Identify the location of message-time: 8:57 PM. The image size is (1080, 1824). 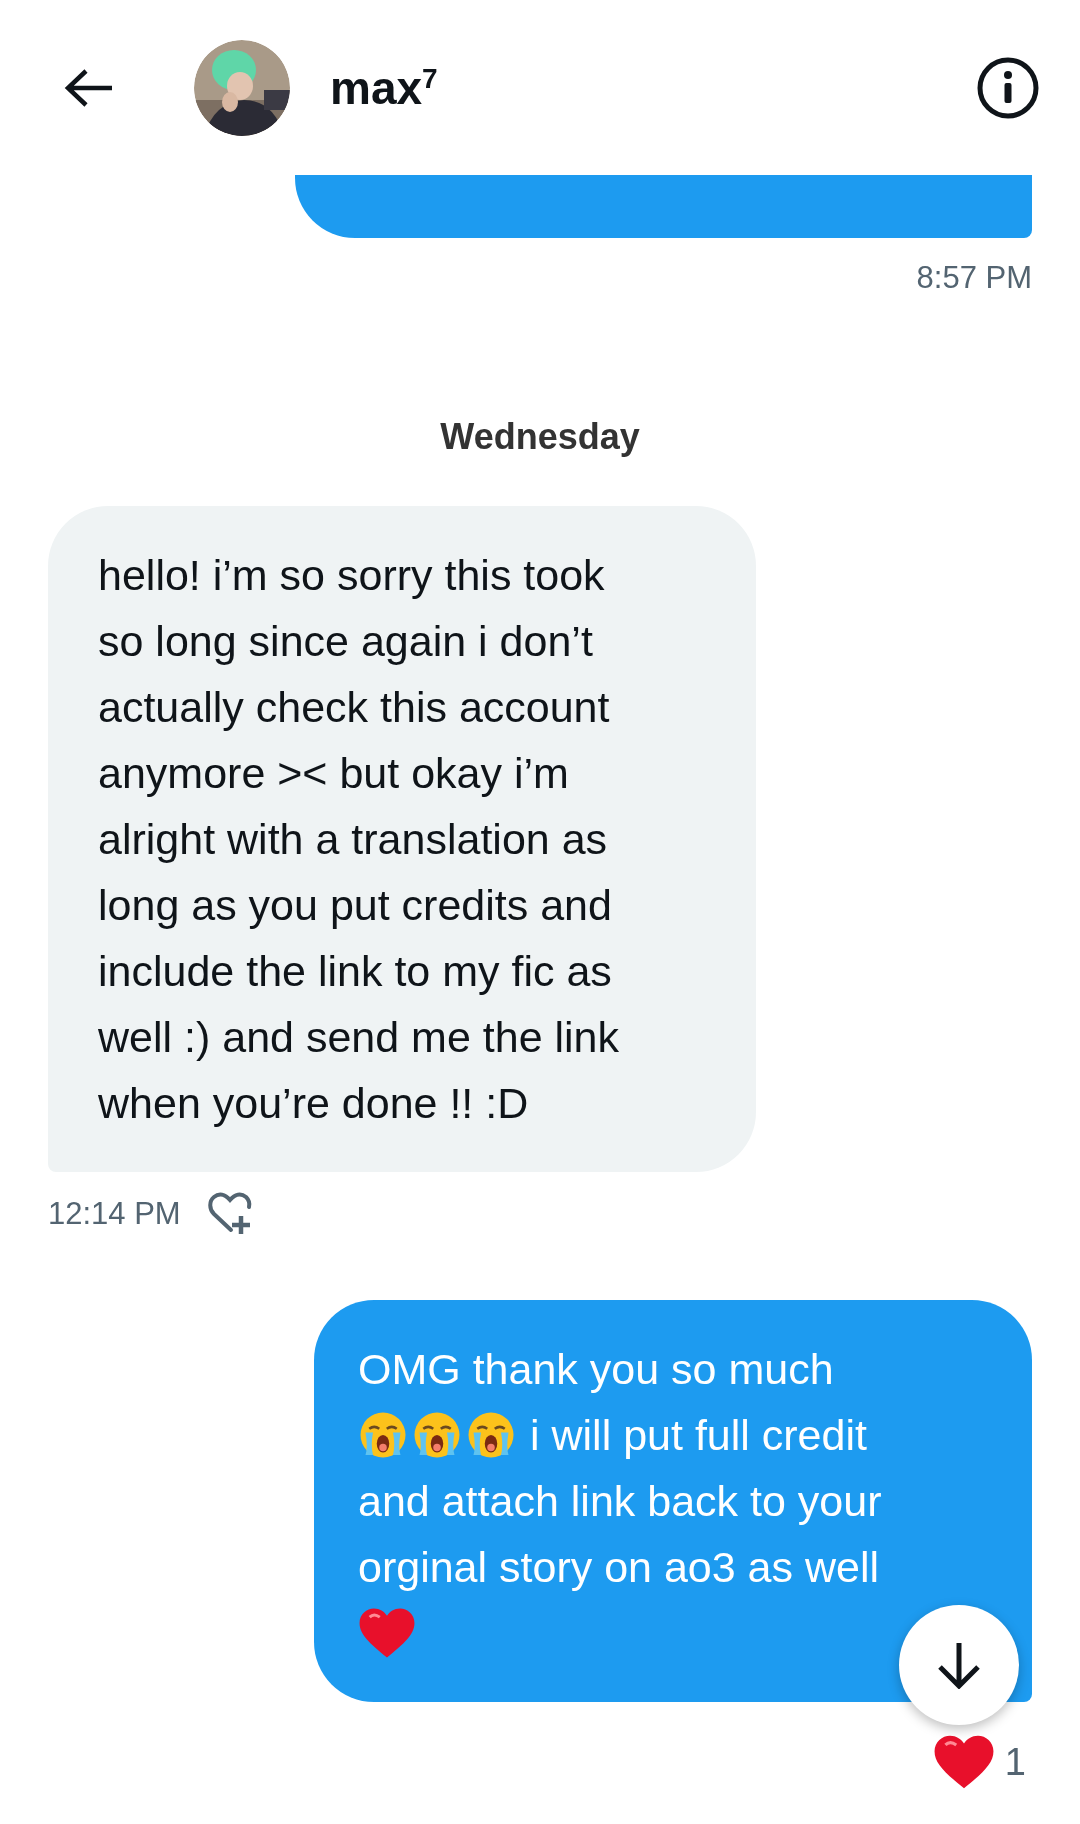
(974, 278).